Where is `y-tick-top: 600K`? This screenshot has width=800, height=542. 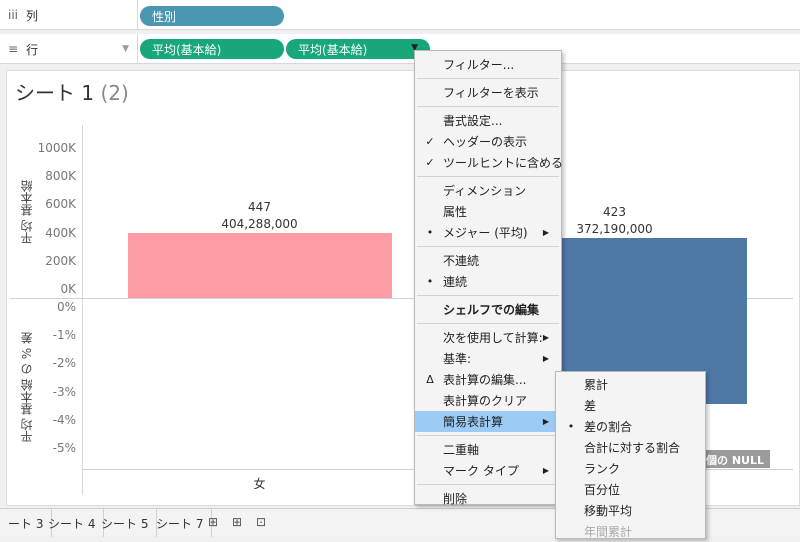 y-tick-top: 600K is located at coordinates (60, 204).